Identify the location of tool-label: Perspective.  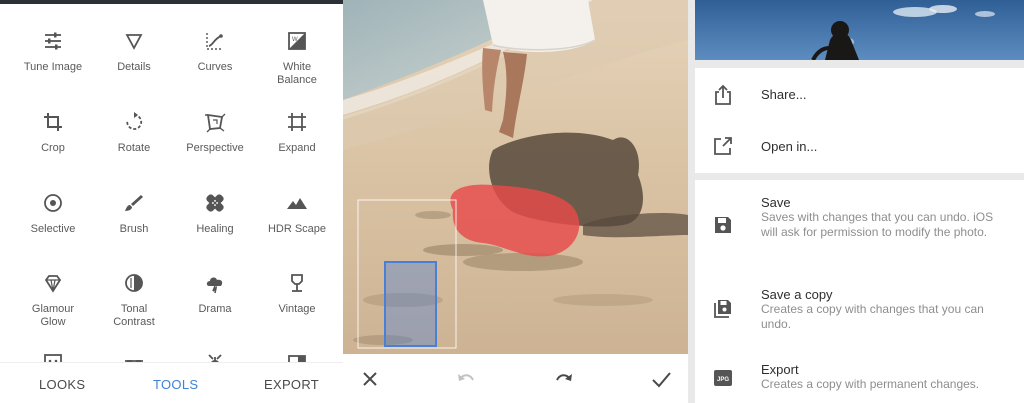
(215, 148).